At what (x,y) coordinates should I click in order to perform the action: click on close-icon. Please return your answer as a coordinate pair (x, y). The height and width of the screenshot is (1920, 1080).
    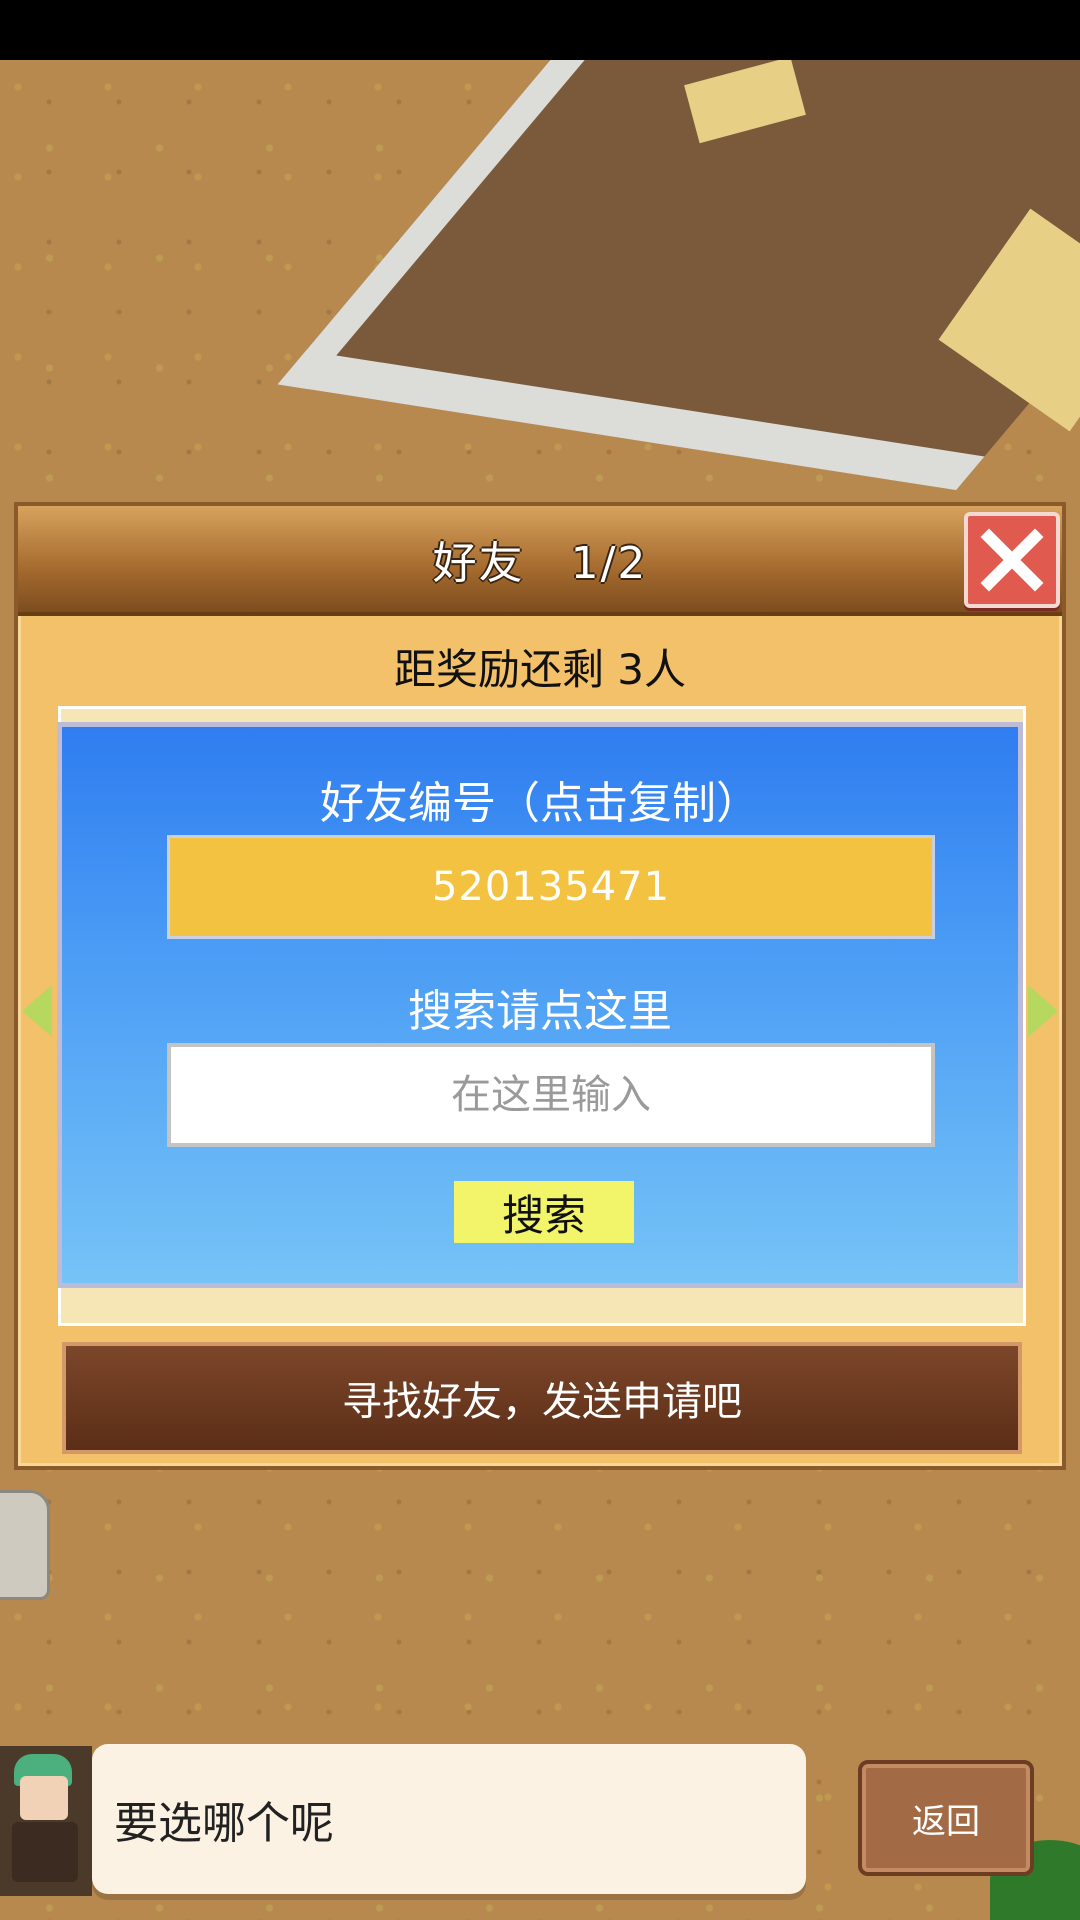
    Looking at the image, I should click on (1012, 560).